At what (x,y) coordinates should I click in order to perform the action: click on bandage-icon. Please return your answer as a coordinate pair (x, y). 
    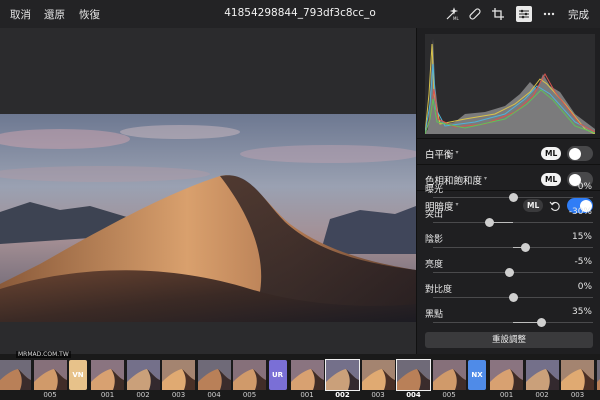
    Looking at the image, I should click on (475, 14).